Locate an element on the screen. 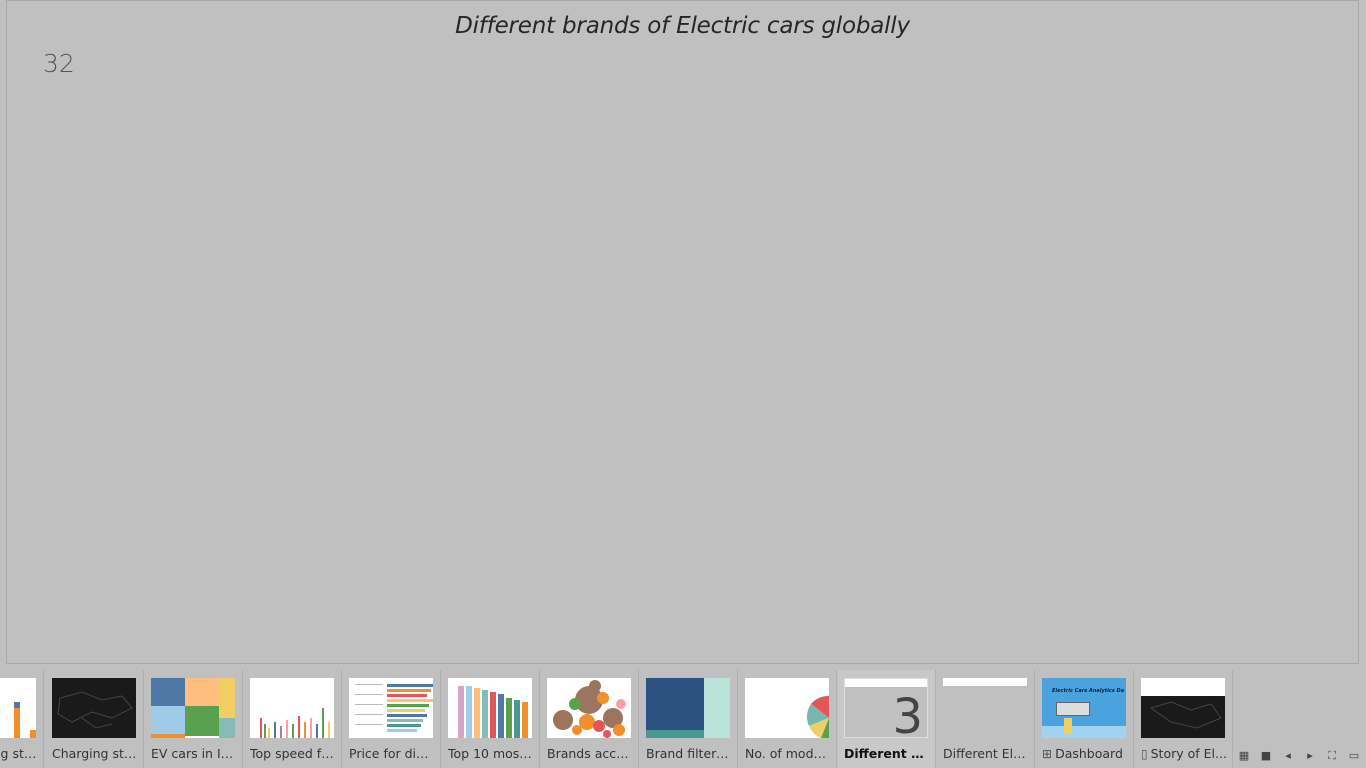 The height and width of the screenshot is (768, 1366). tab-ev-cars-india: EV cars in India is located at coordinates (194, 719).